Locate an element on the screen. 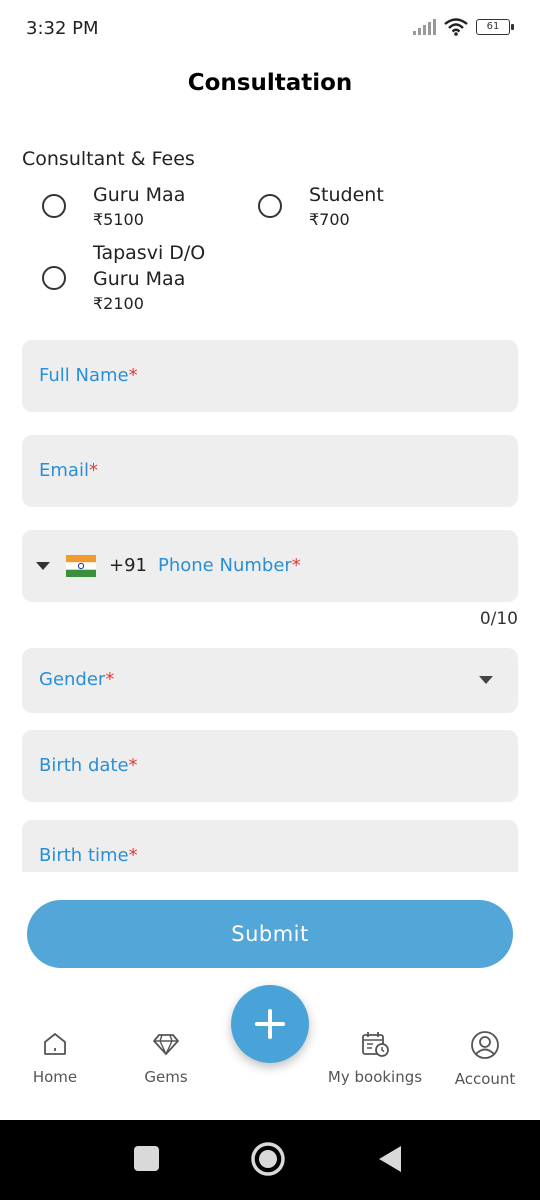 The image size is (540, 1200). phone-number-label: Phone Number* is located at coordinates (229, 565).